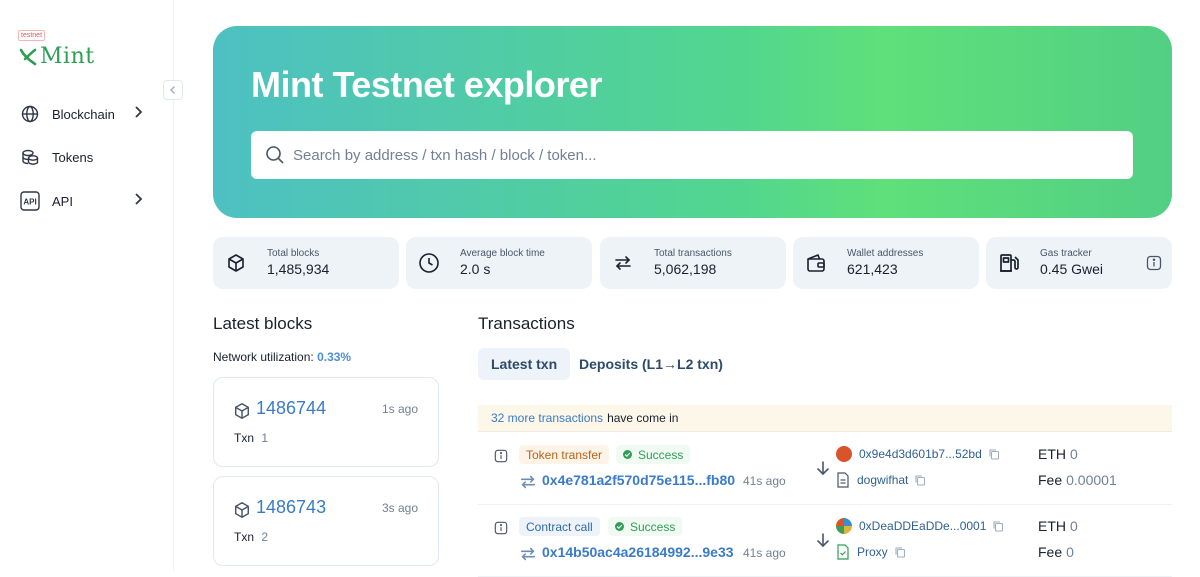 Image resolution: width=1200 pixels, height=577 pixels. I want to click on from-address-link: 0xDeaDDEaDDe...0001, so click(922, 526).